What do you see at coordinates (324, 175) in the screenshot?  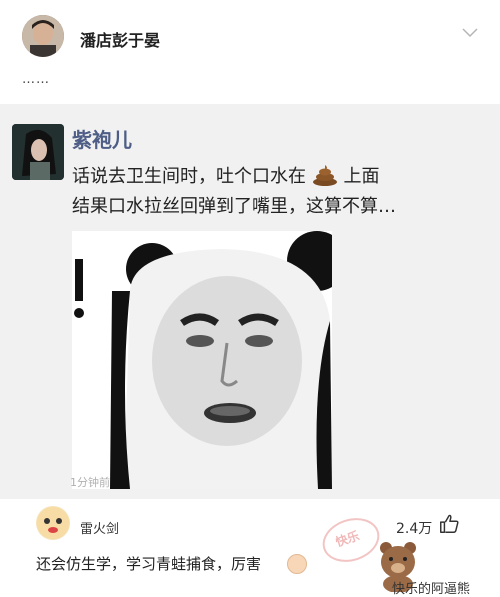 I see `poop-icon` at bounding box center [324, 175].